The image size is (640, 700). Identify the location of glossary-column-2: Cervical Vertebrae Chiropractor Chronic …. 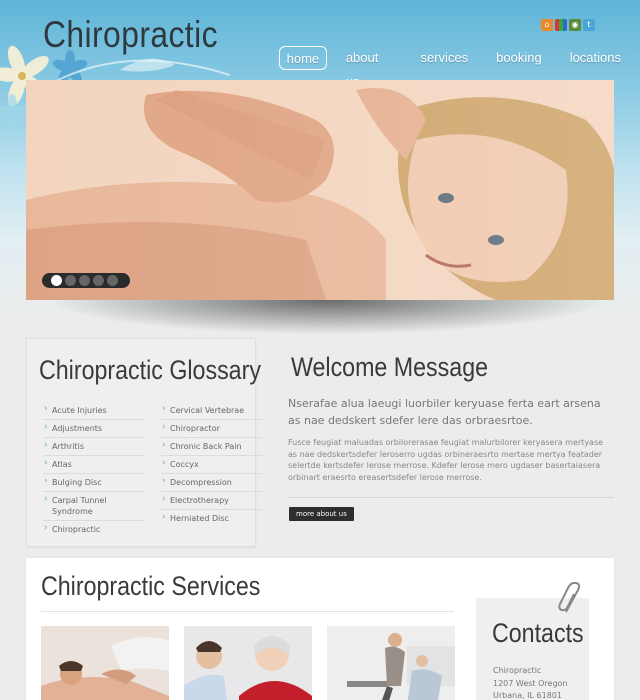
(212, 464).